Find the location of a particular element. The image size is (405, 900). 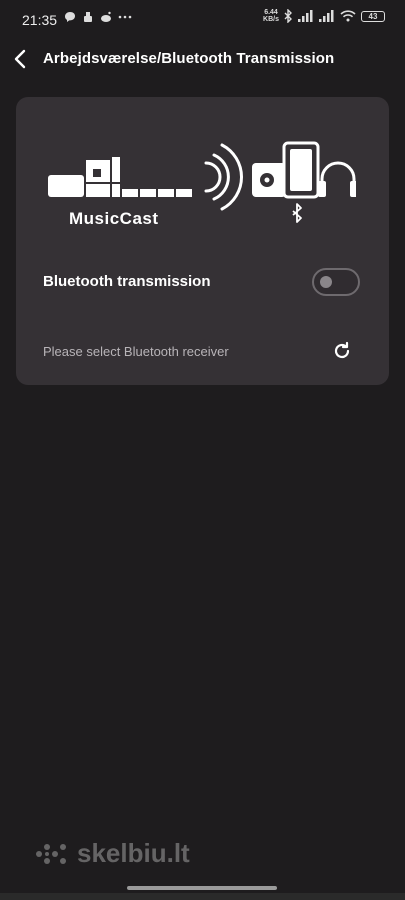

status-time: 21:35 is located at coordinates (40, 20).